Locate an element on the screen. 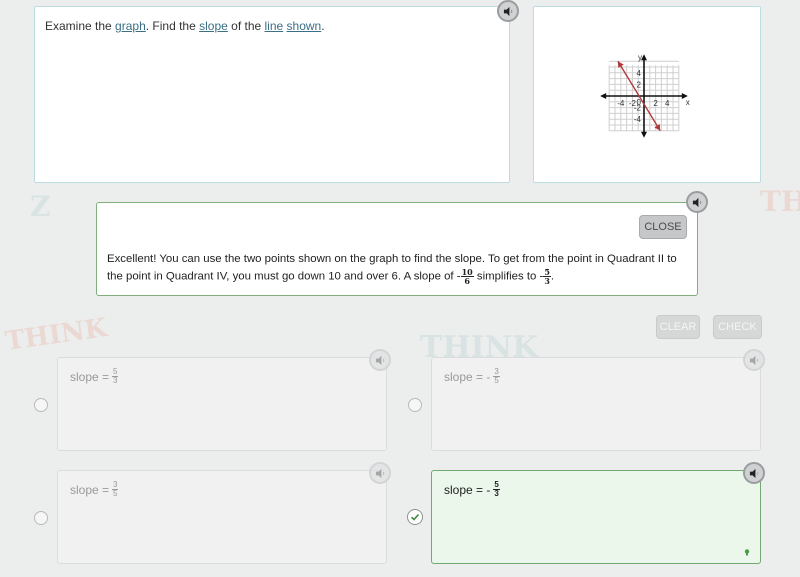 This screenshot has height=577, width=800. coordinate-graph: -4 -2 2 442-2-40 xy is located at coordinates (645, 95).